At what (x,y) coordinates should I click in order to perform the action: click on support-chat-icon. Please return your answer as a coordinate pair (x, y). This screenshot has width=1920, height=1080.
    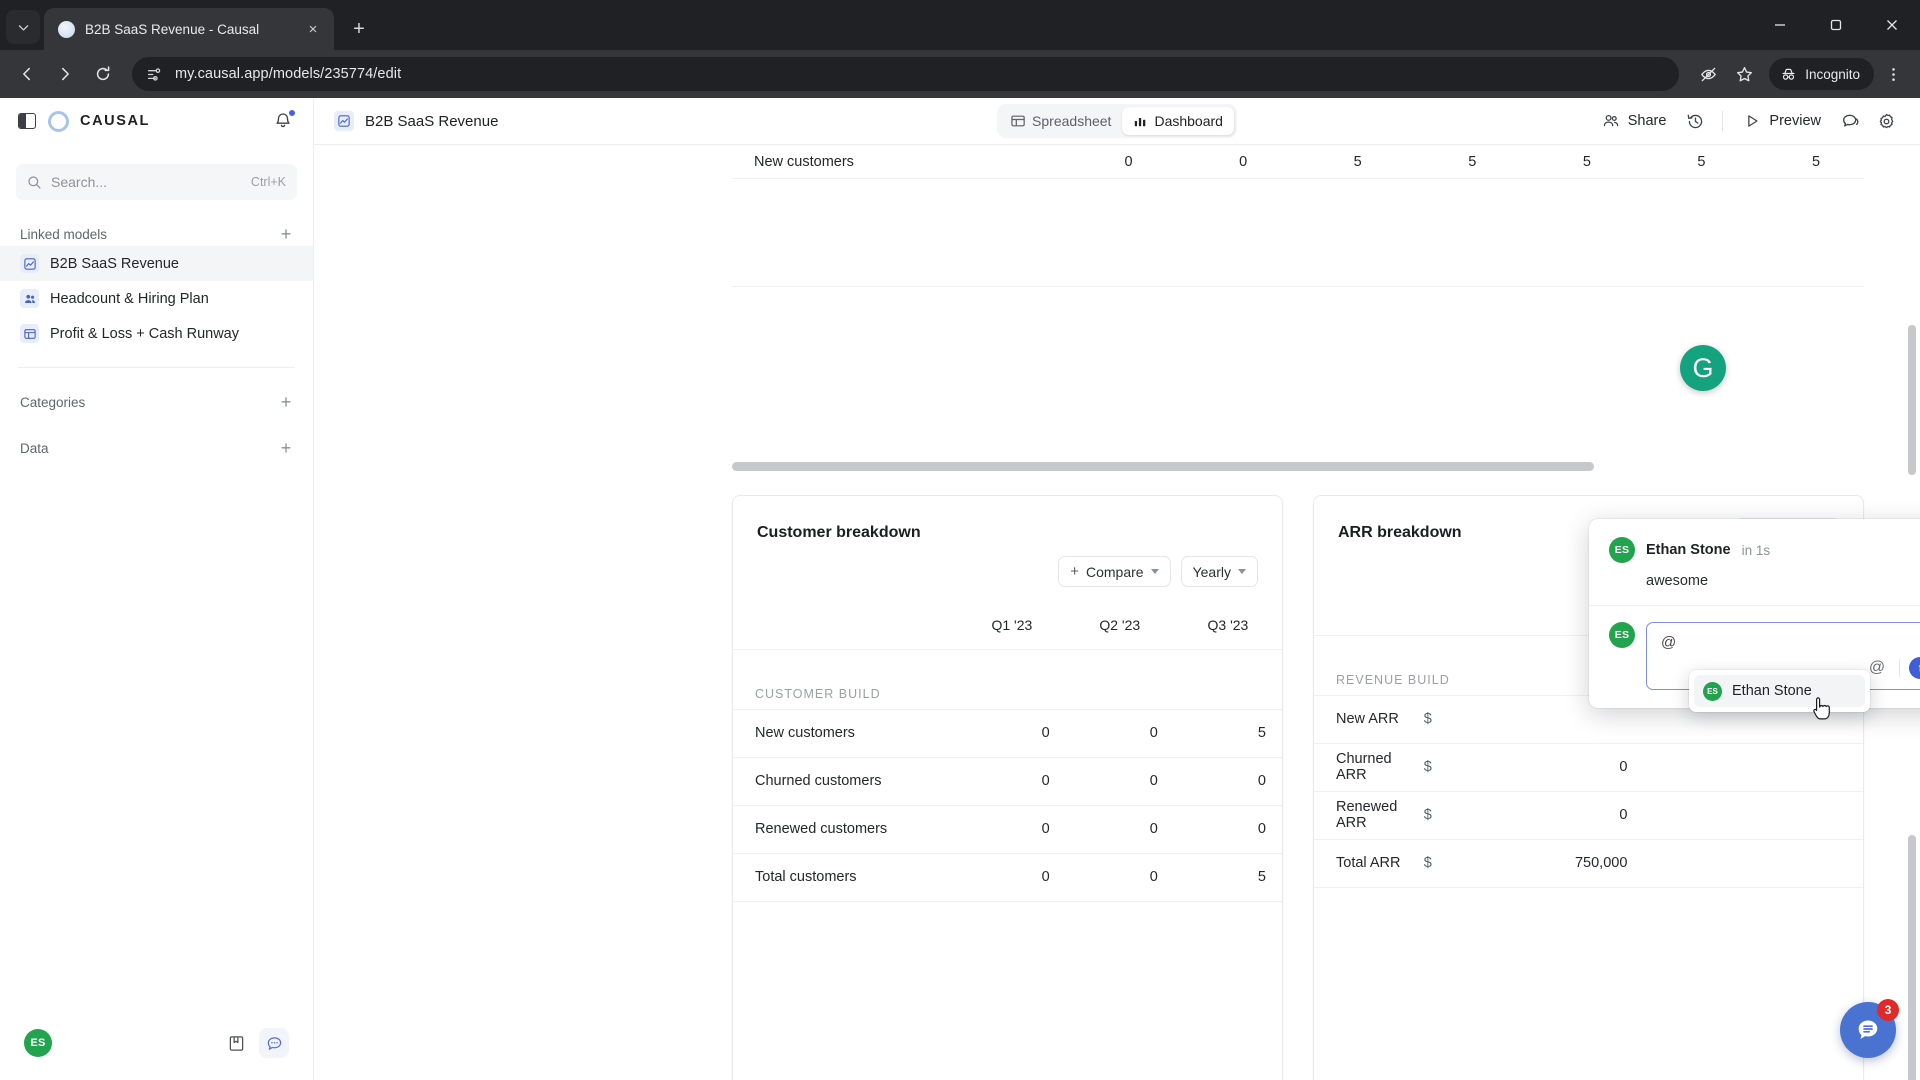
    Looking at the image, I should click on (274, 1043).